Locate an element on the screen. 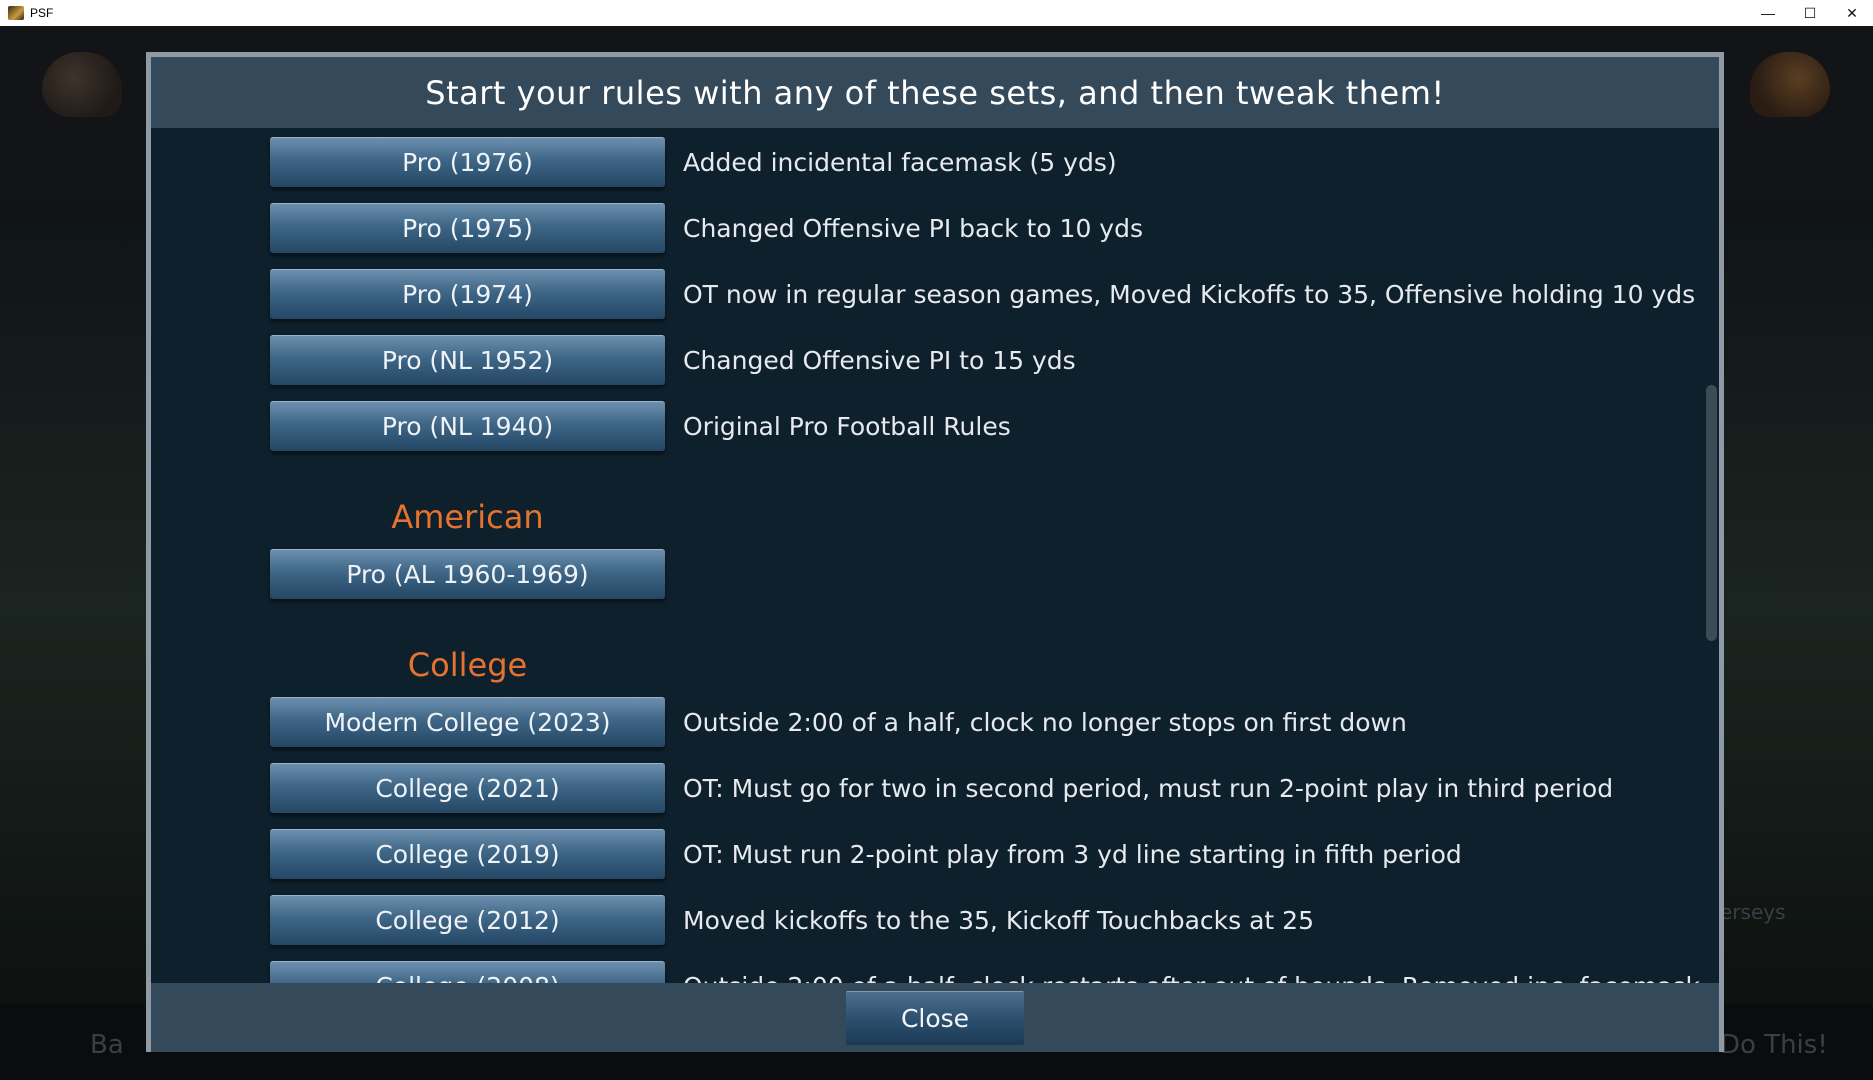  preset-description: Original Pro Football Rules is located at coordinates (847, 426).